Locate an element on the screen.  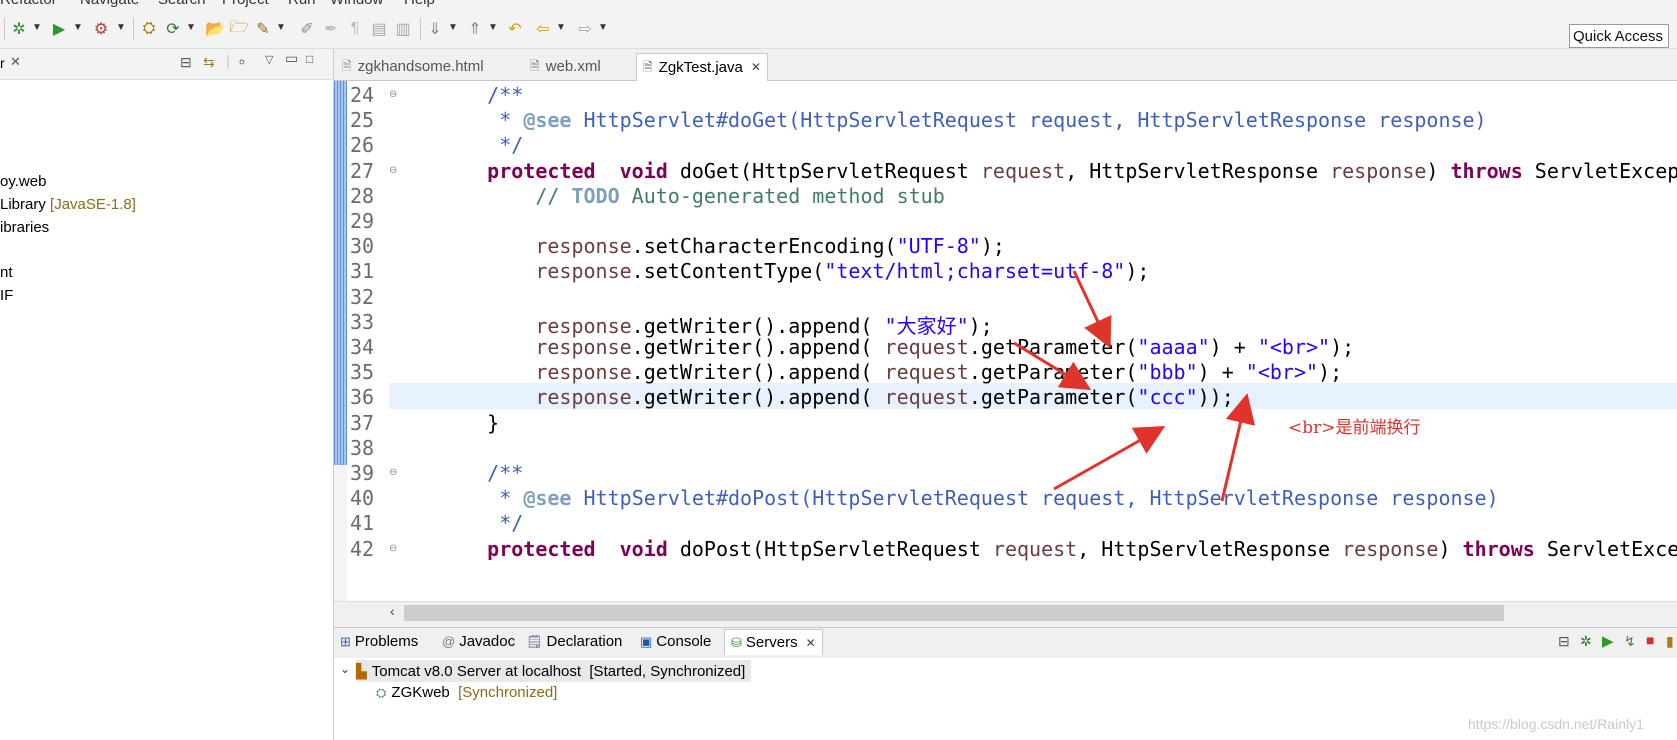
tab-javadoc: @ Javadoc is located at coordinates (478, 641).